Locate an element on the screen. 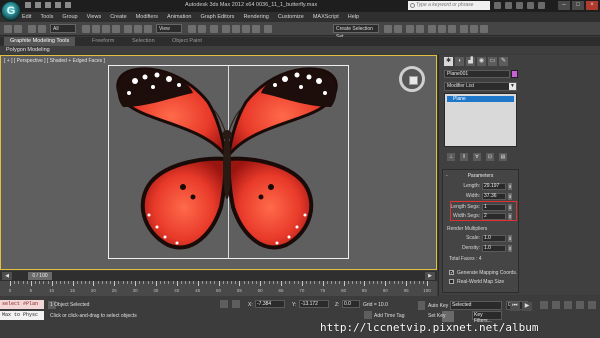 The width and height of the screenshot is (600, 338). menu-graph-editors: Graph Editors is located at coordinates (218, 17).